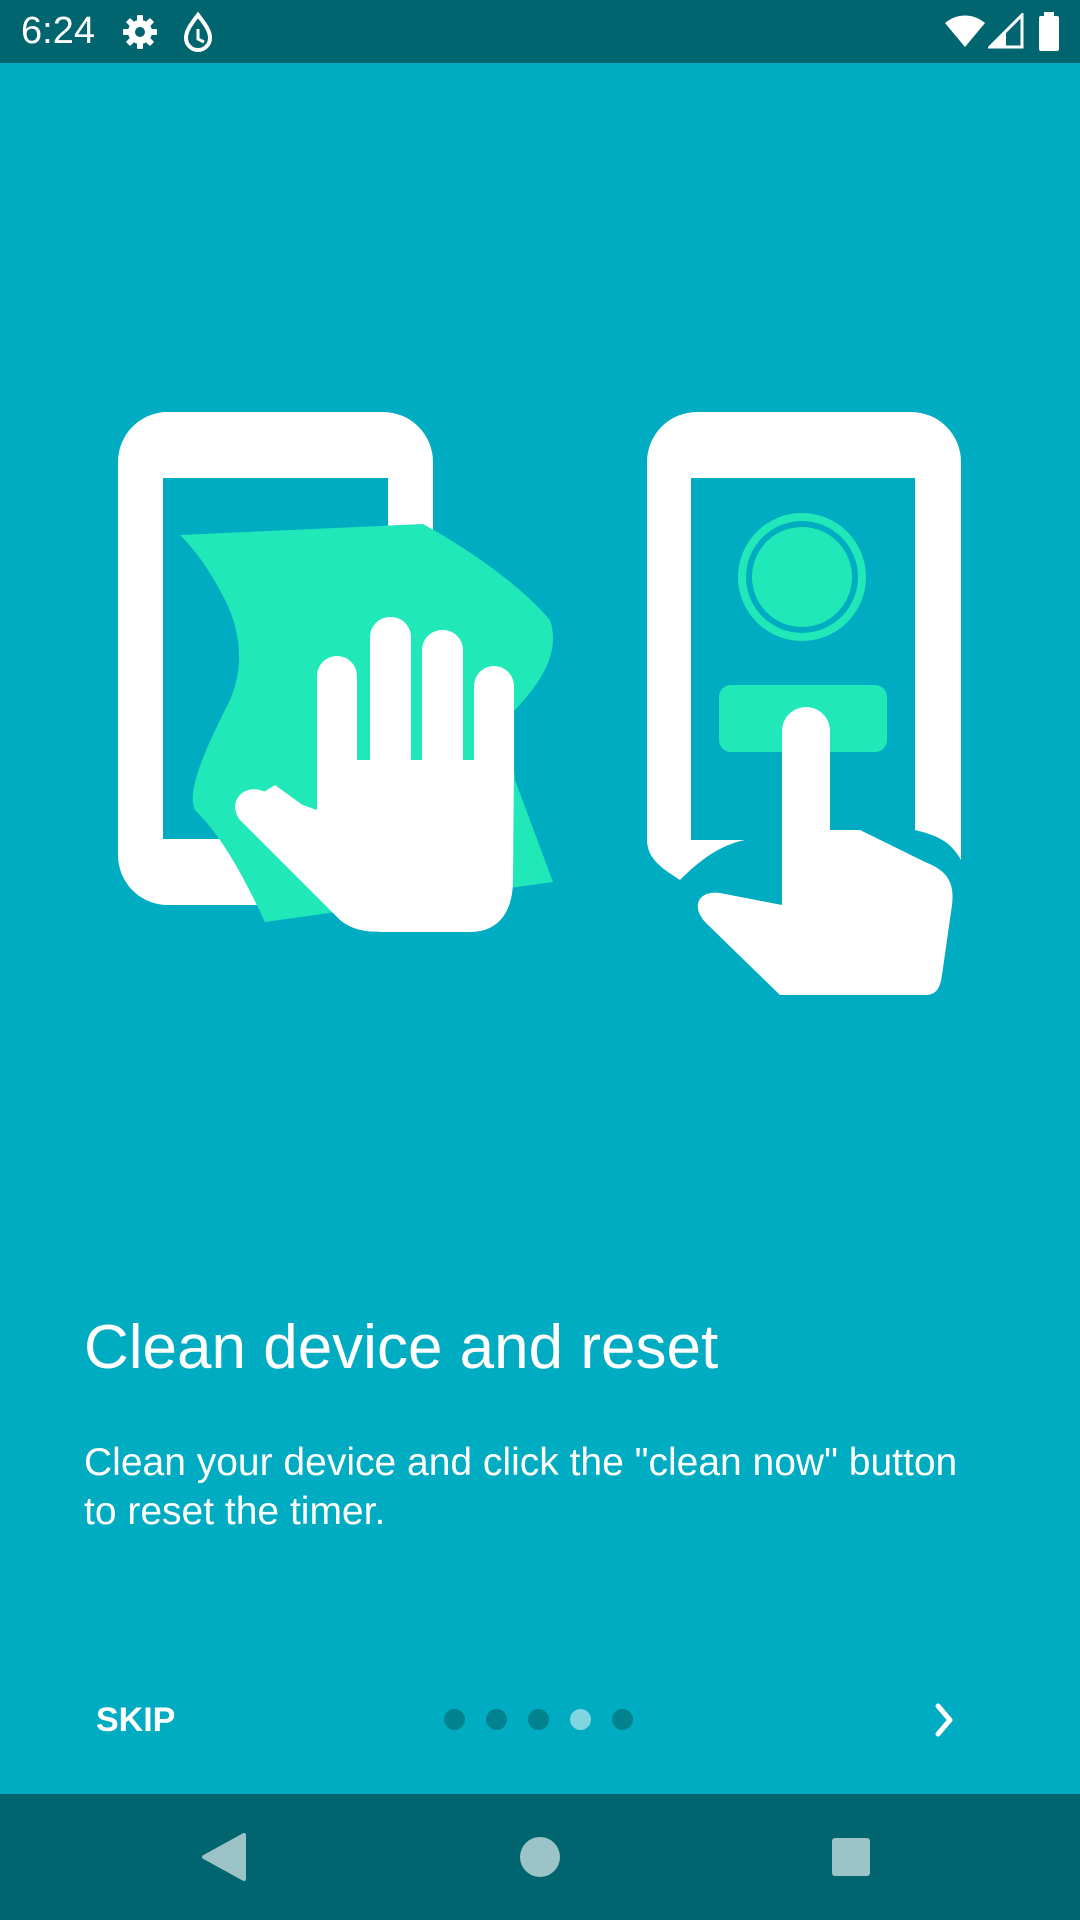 The width and height of the screenshot is (1080, 1920). What do you see at coordinates (198, 31) in the screenshot?
I see `water-drop-icon` at bounding box center [198, 31].